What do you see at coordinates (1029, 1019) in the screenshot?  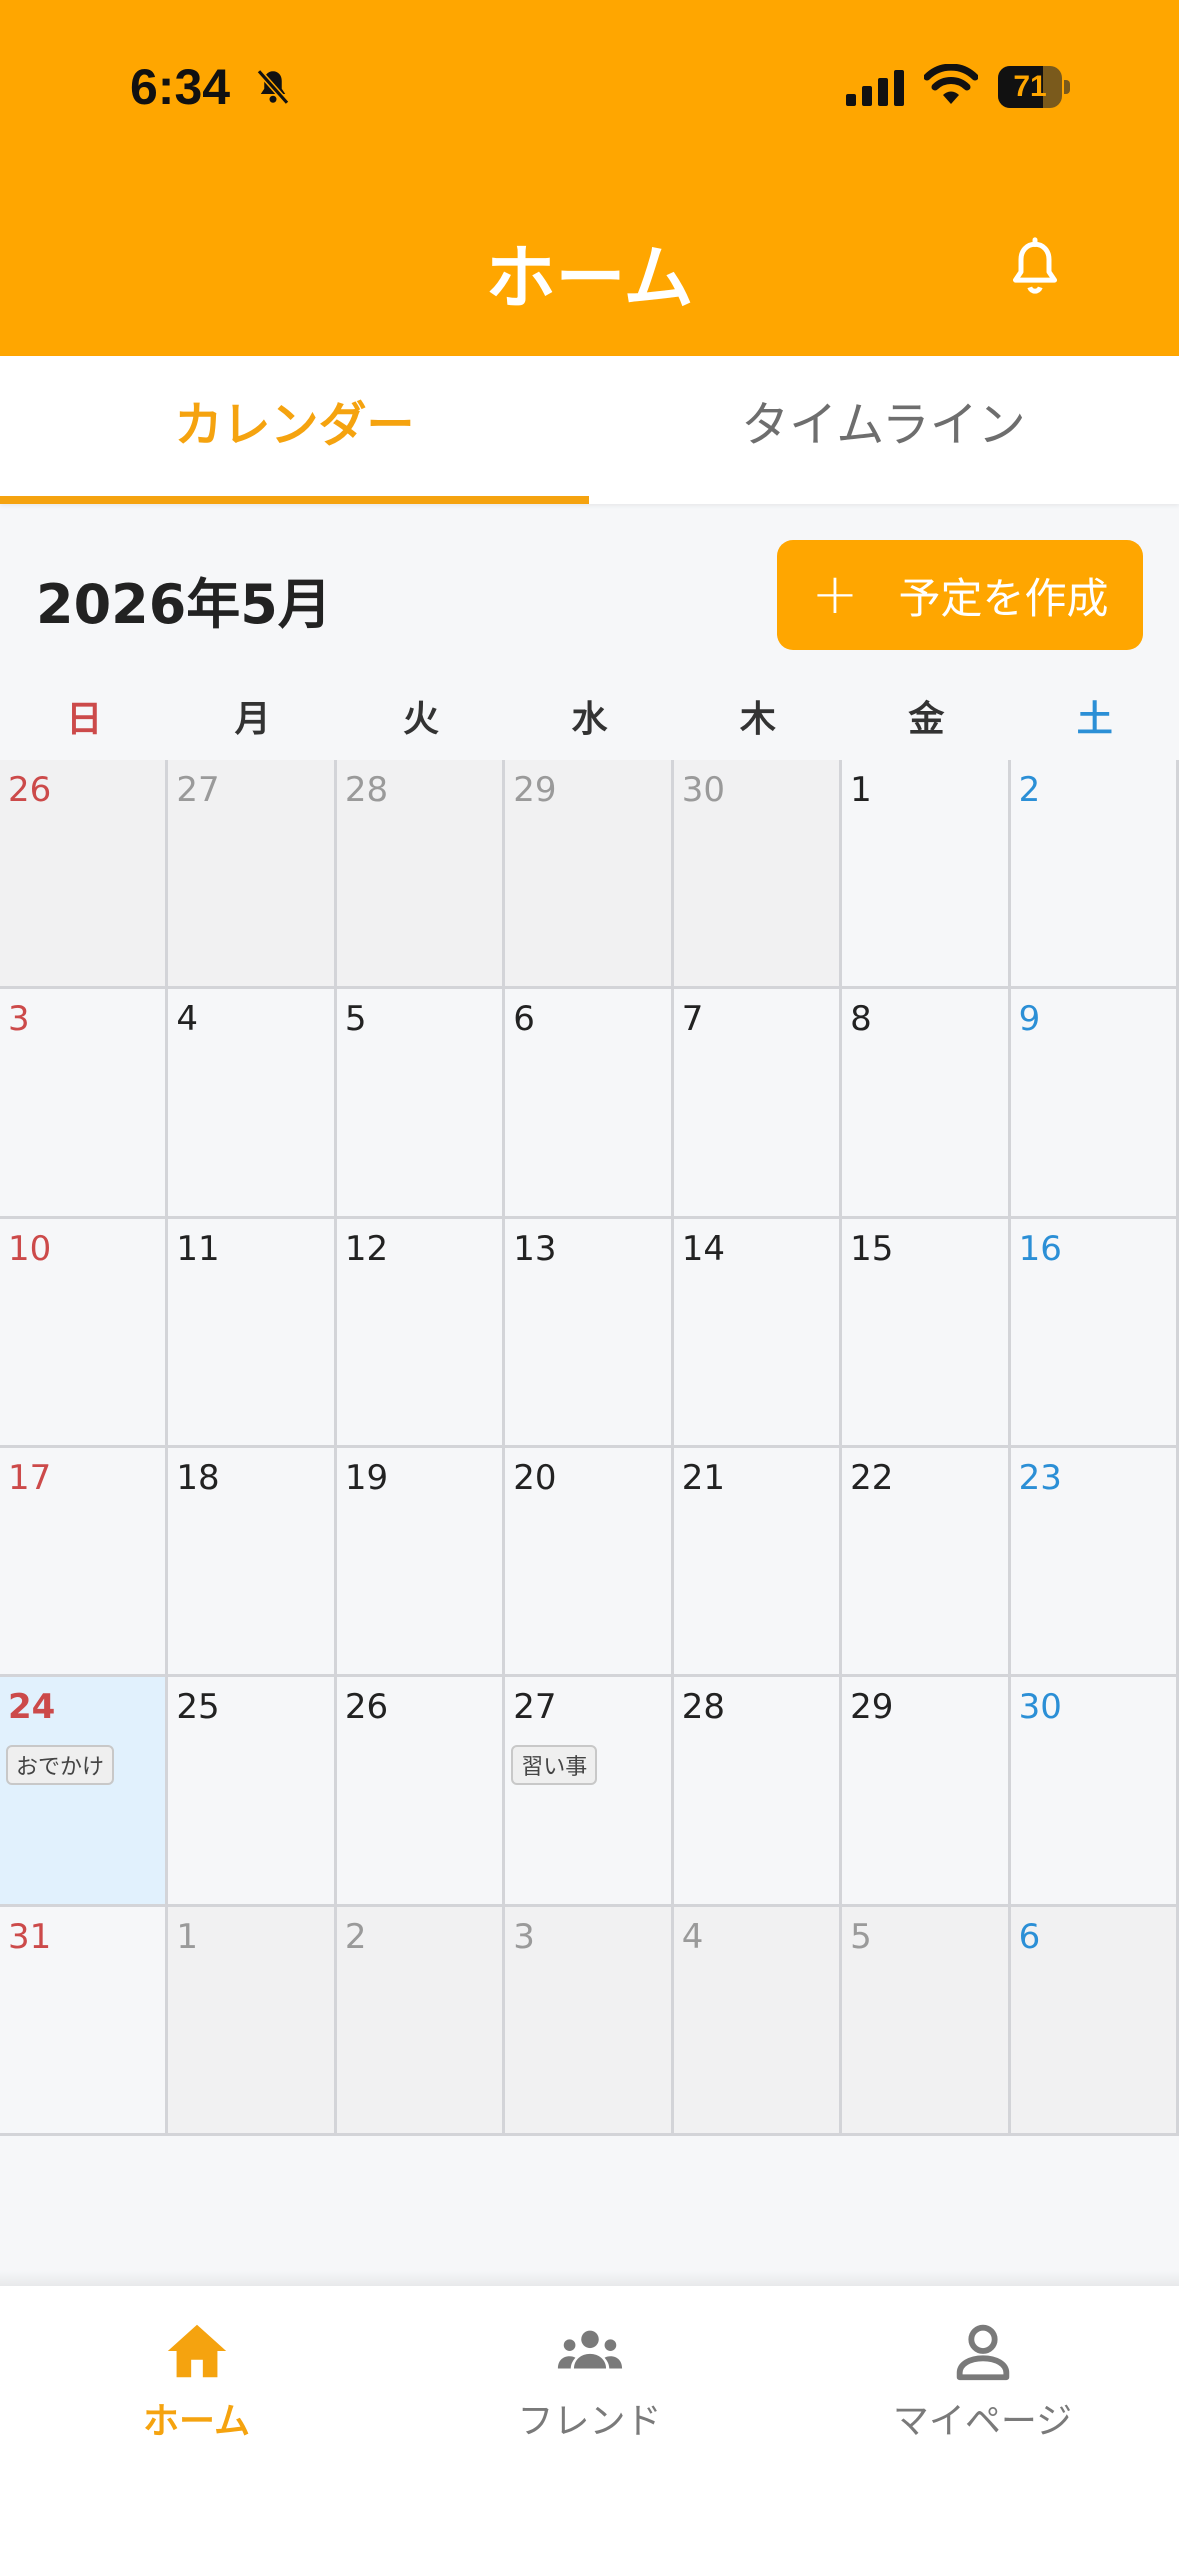 I see `day-number: 9` at bounding box center [1029, 1019].